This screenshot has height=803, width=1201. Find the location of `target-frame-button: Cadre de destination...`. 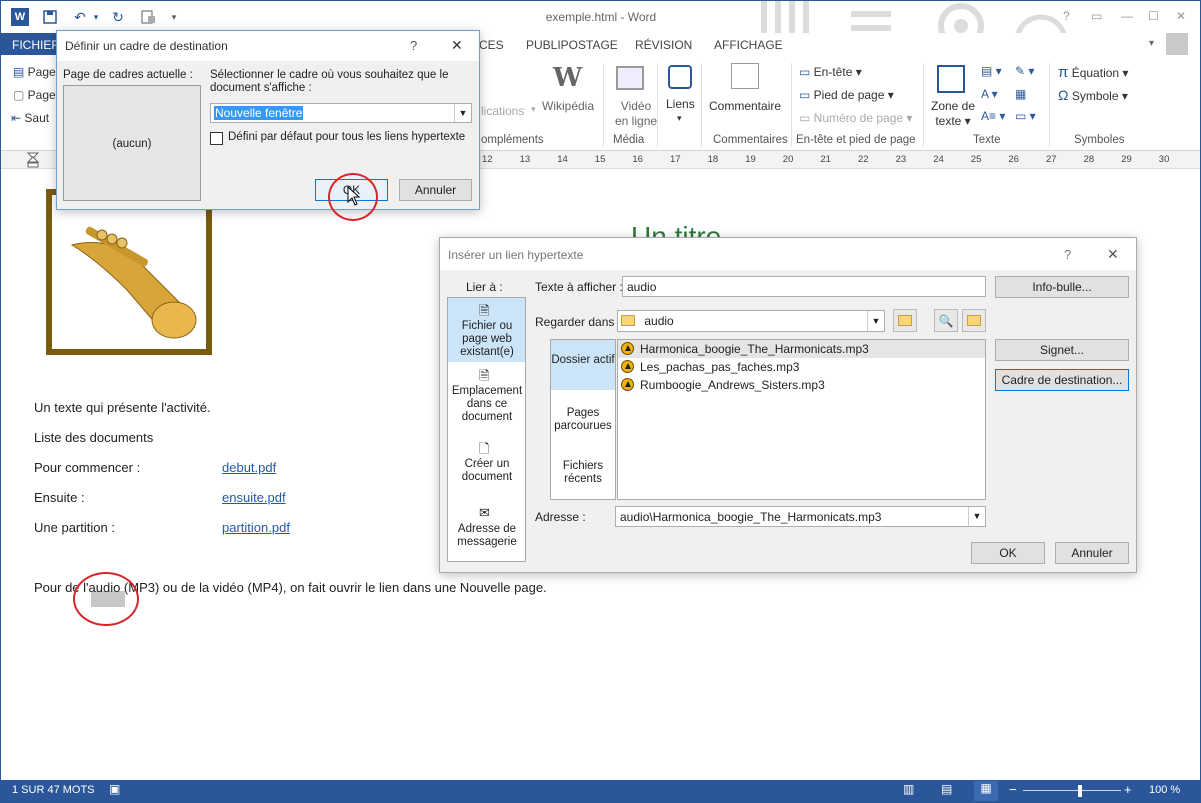

target-frame-button: Cadre de destination... is located at coordinates (1062, 380).